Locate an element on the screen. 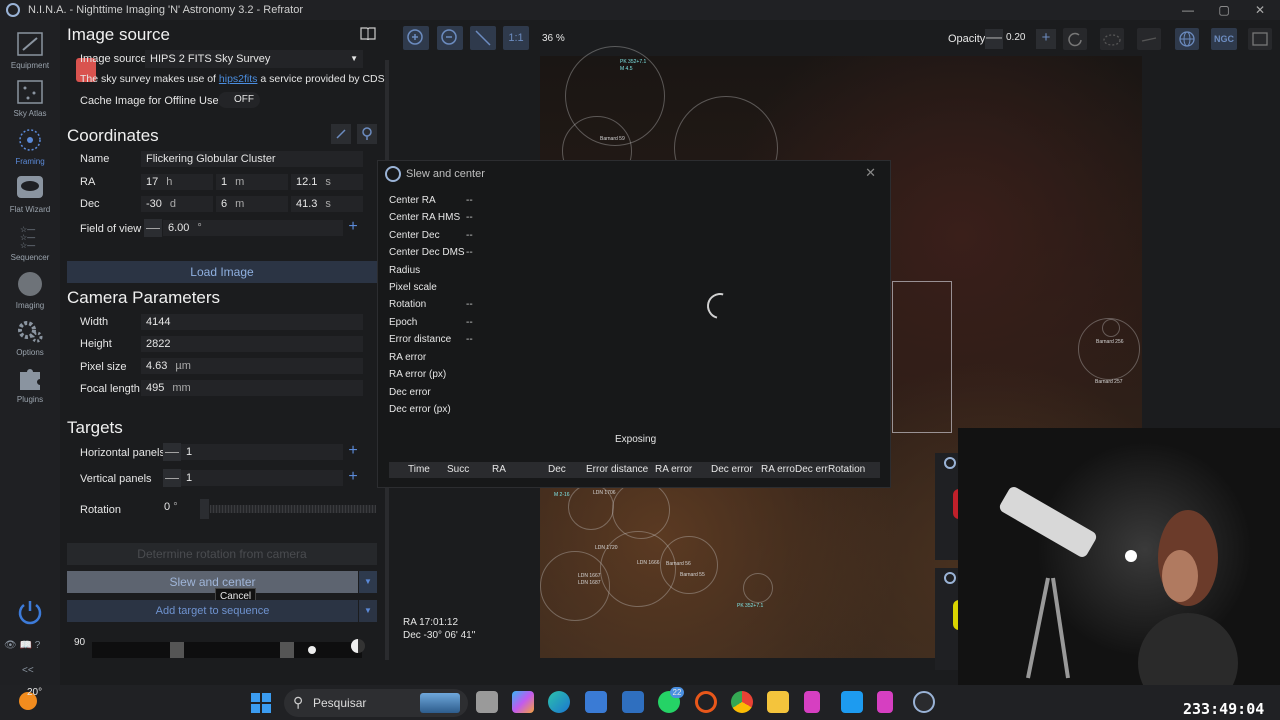 The width and height of the screenshot is (1280, 720). column-ra-error-px: RA erro is located at coordinates (778, 469).